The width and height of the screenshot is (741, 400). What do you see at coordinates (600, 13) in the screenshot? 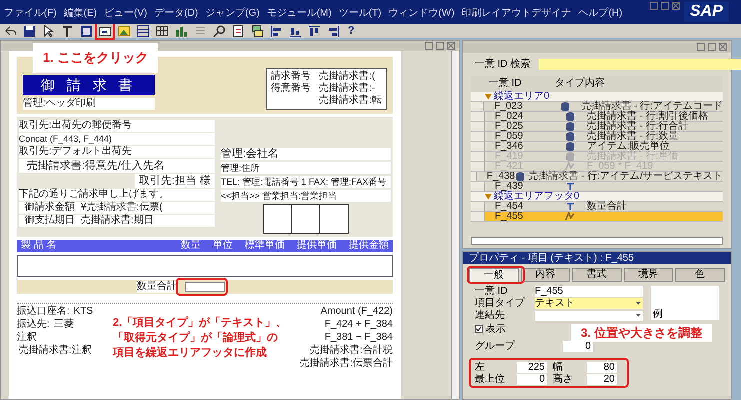
I see `menu-item: ヘルプ(H)` at bounding box center [600, 13].